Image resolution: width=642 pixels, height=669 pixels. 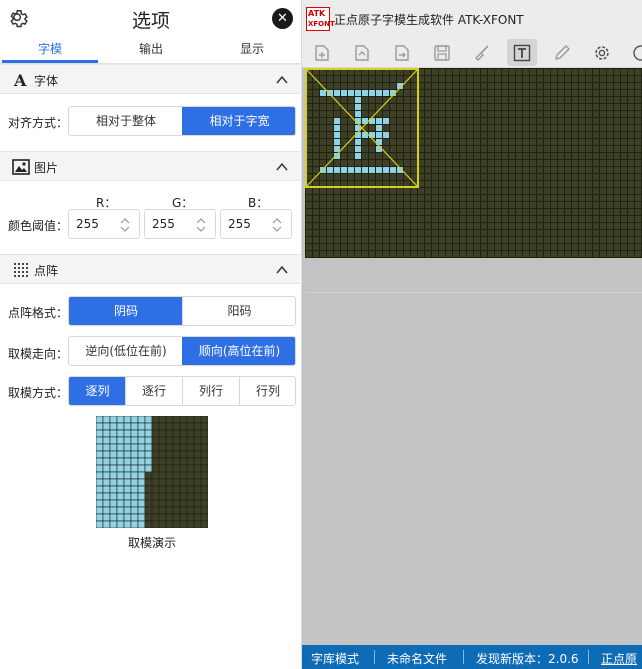 What do you see at coordinates (150, 79) in the screenshot?
I see `section-font-header: A 字体` at bounding box center [150, 79].